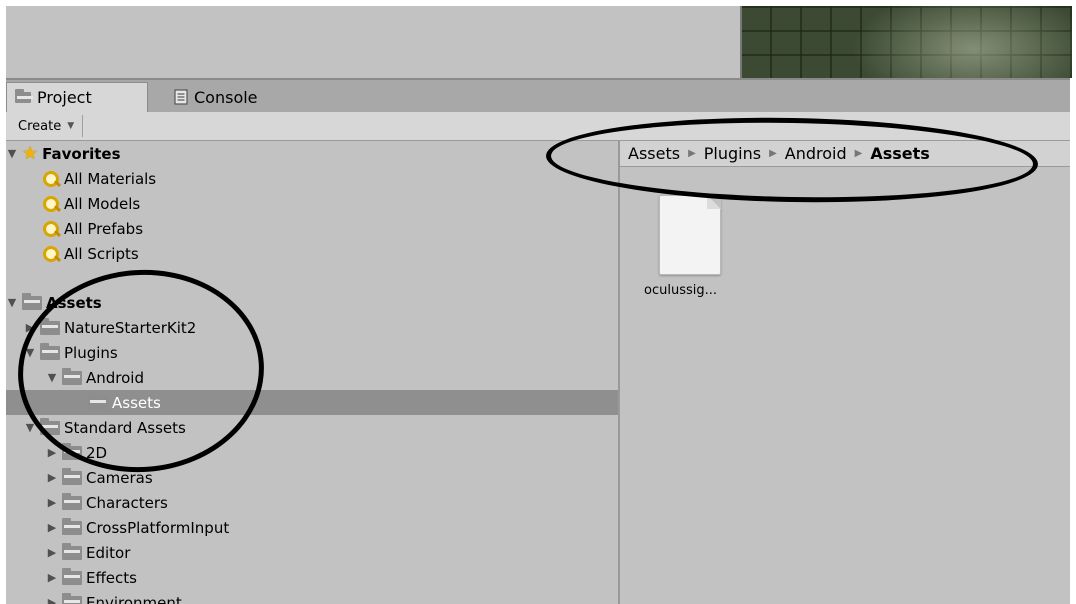  I want to click on tree-item: ▶ CrossPlatformInput, so click(137, 527).